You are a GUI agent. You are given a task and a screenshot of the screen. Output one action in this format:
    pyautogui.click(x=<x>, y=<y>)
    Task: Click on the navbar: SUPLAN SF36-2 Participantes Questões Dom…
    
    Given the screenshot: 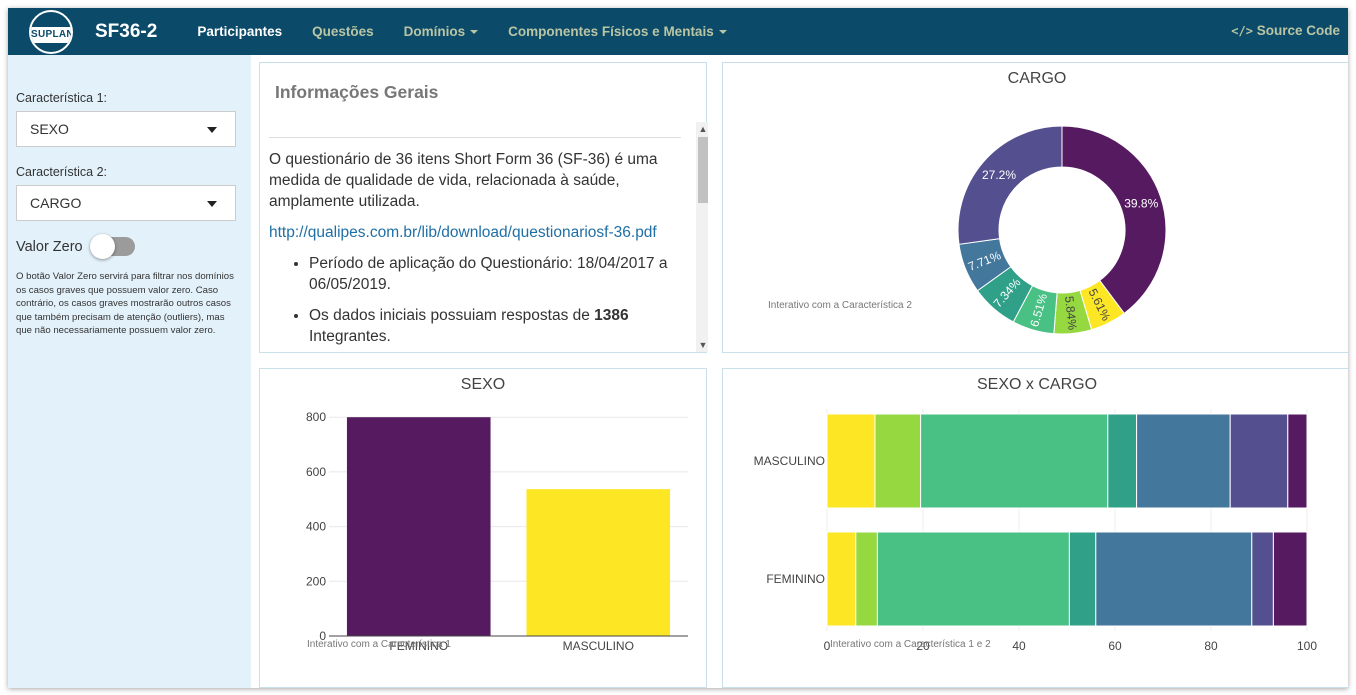 What is the action you would take?
    pyautogui.click(x=678, y=31)
    